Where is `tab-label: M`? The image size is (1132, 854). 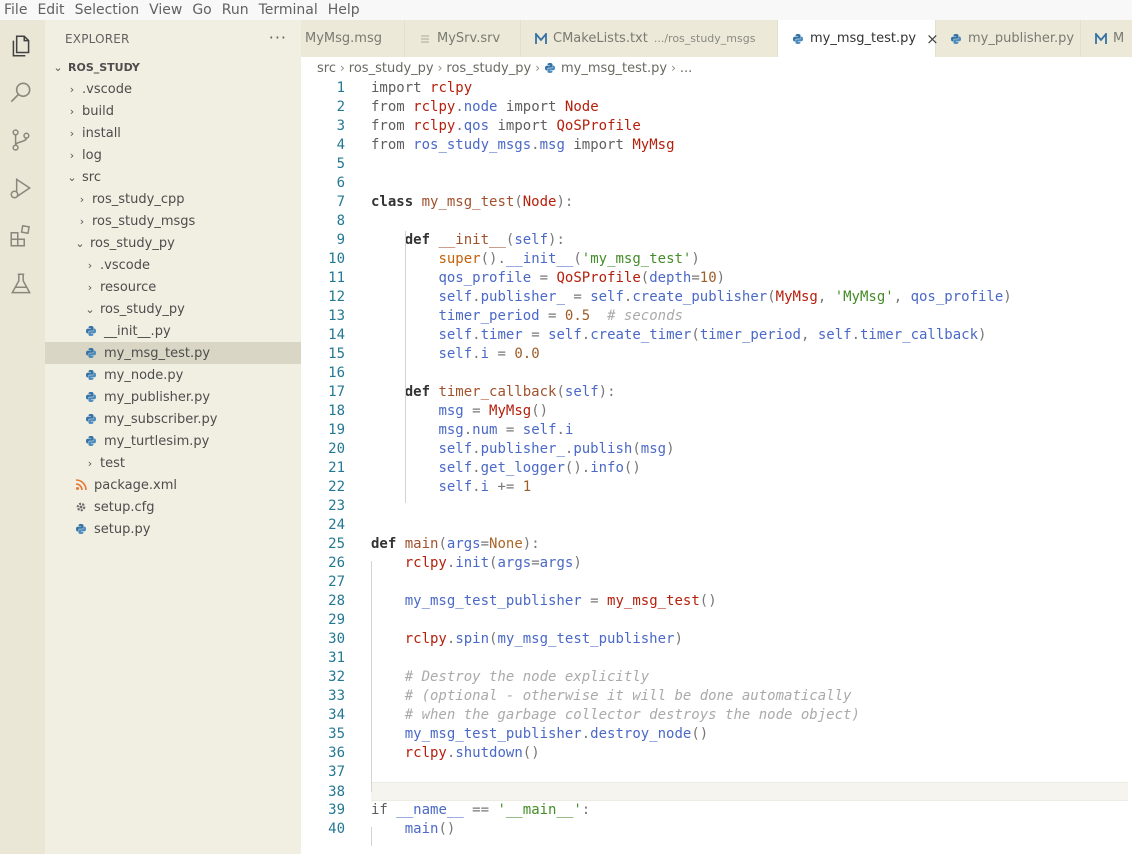
tab-label: M is located at coordinates (1119, 38).